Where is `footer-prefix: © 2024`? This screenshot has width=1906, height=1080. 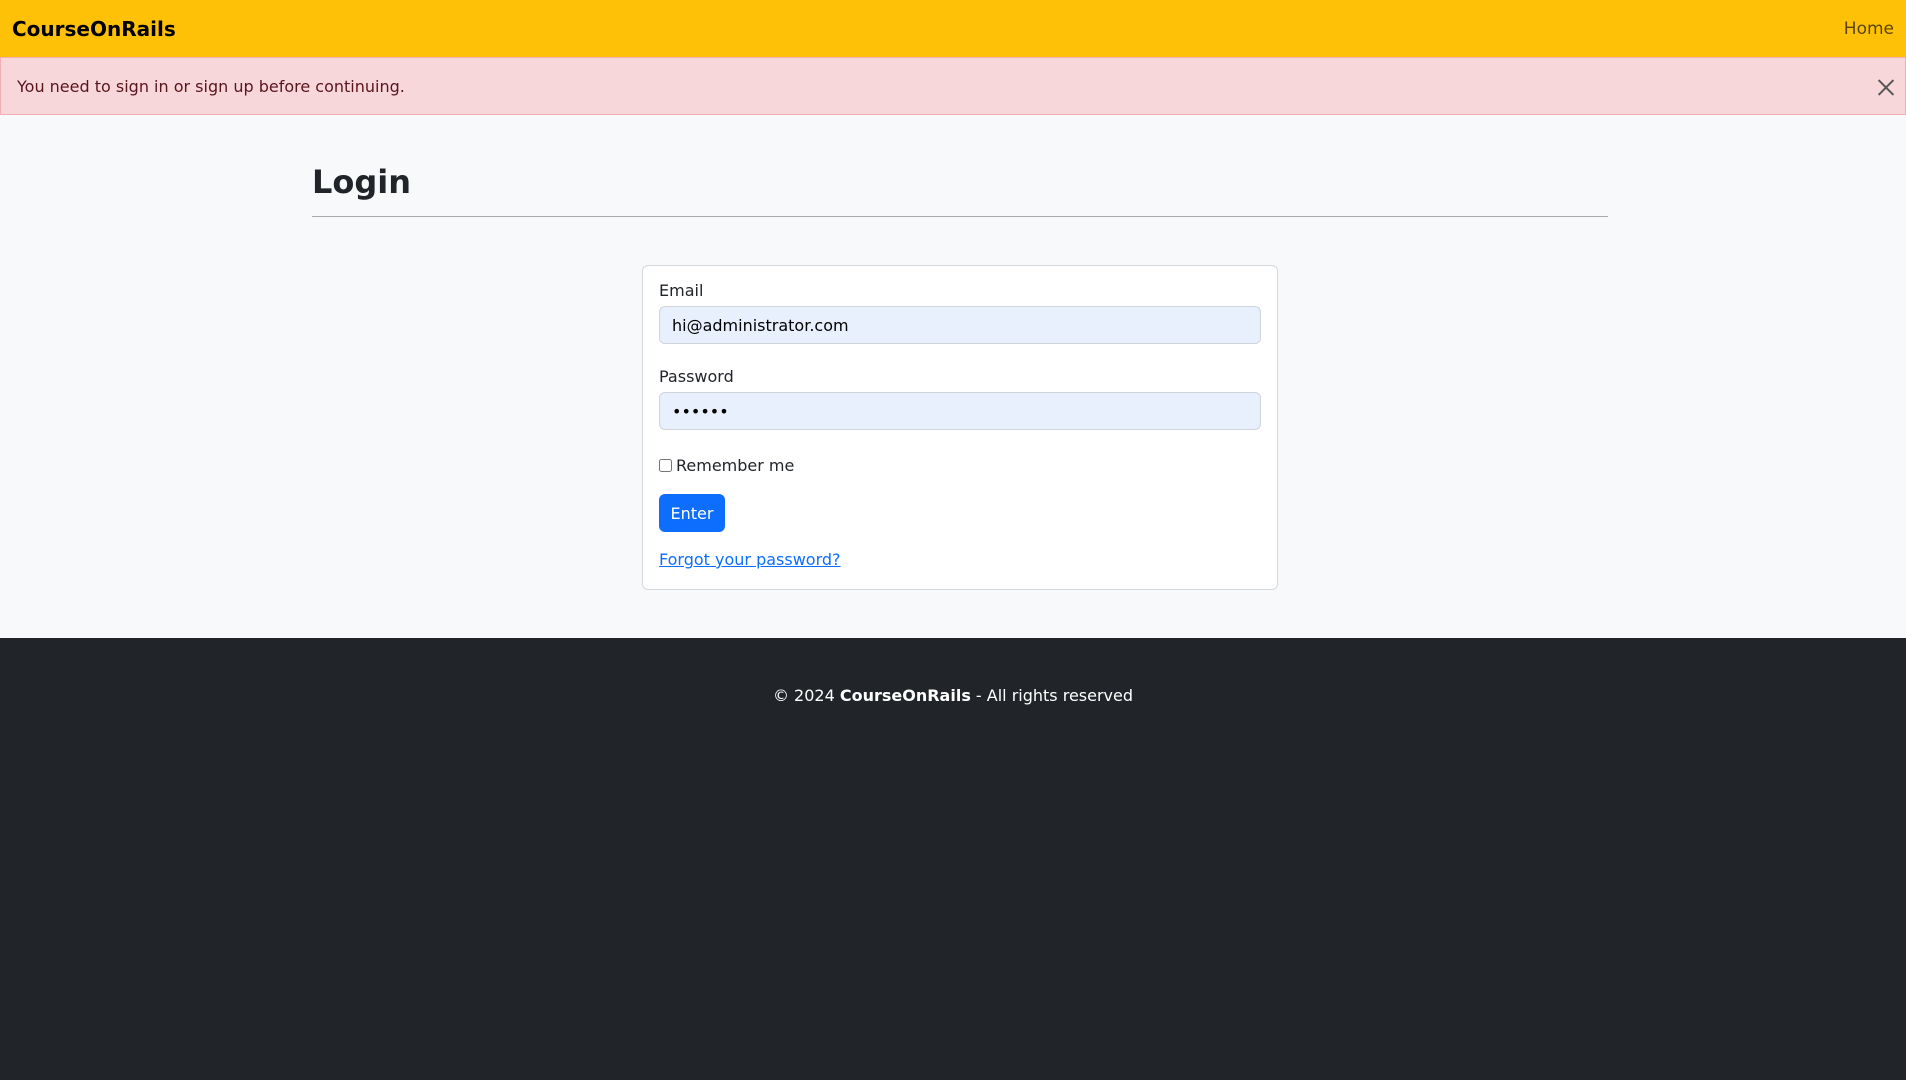 footer-prefix: © 2024 is located at coordinates (806, 695).